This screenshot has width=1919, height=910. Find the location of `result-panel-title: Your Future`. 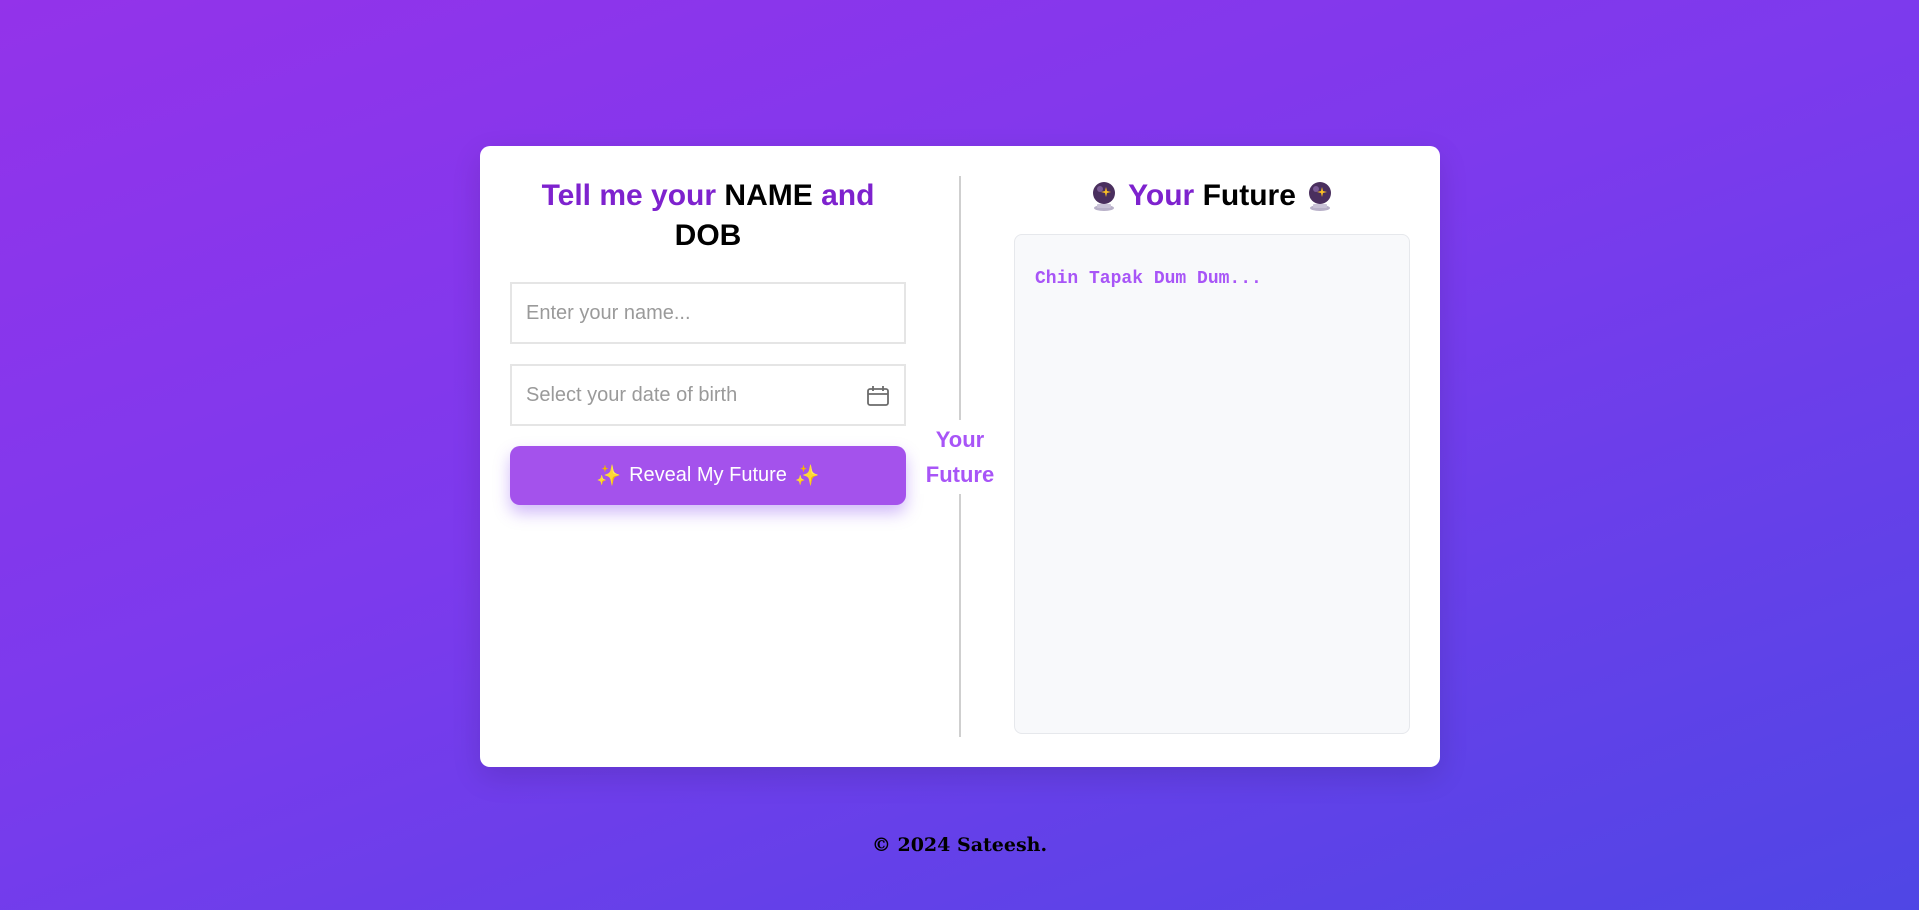

result-panel-title: Your Future is located at coordinates (1212, 196).